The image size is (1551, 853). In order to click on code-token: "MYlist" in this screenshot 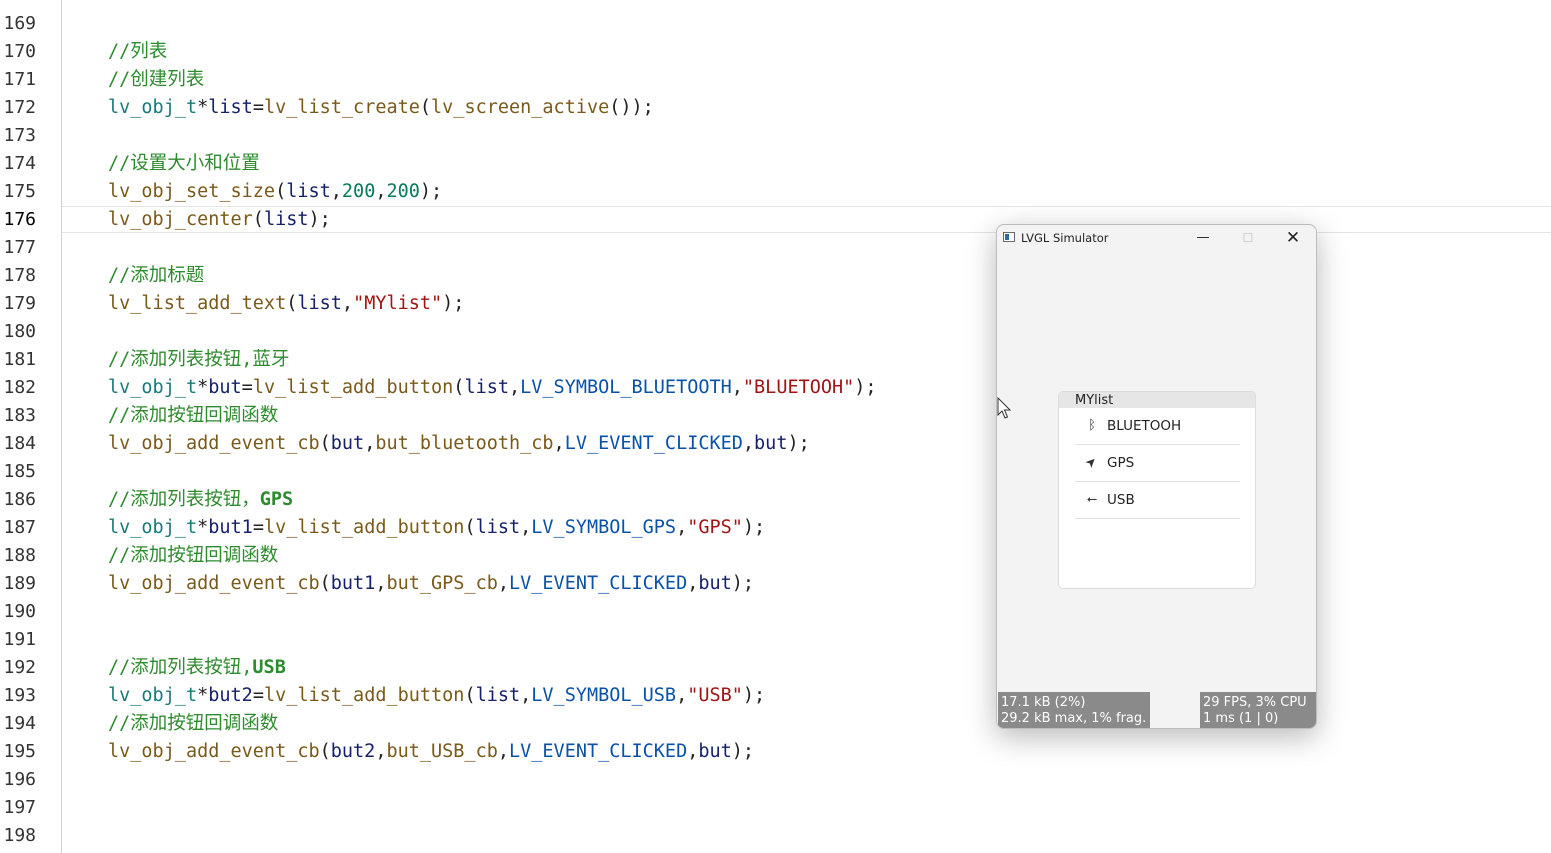, I will do `click(398, 303)`.